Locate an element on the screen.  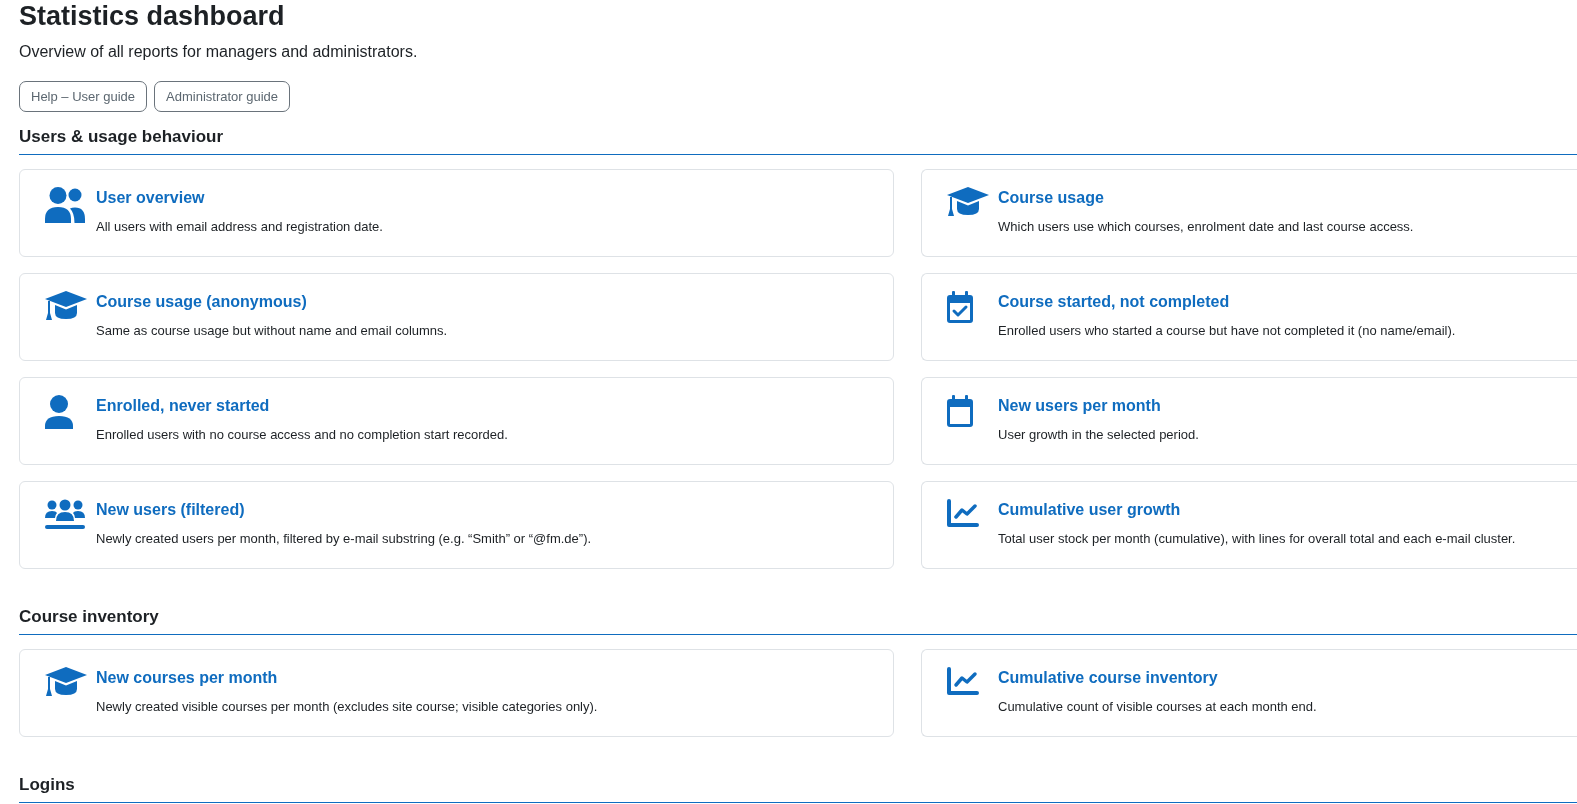
report-description: Which users use which courses, enrolment date and last course access. is located at coordinates (1206, 227).